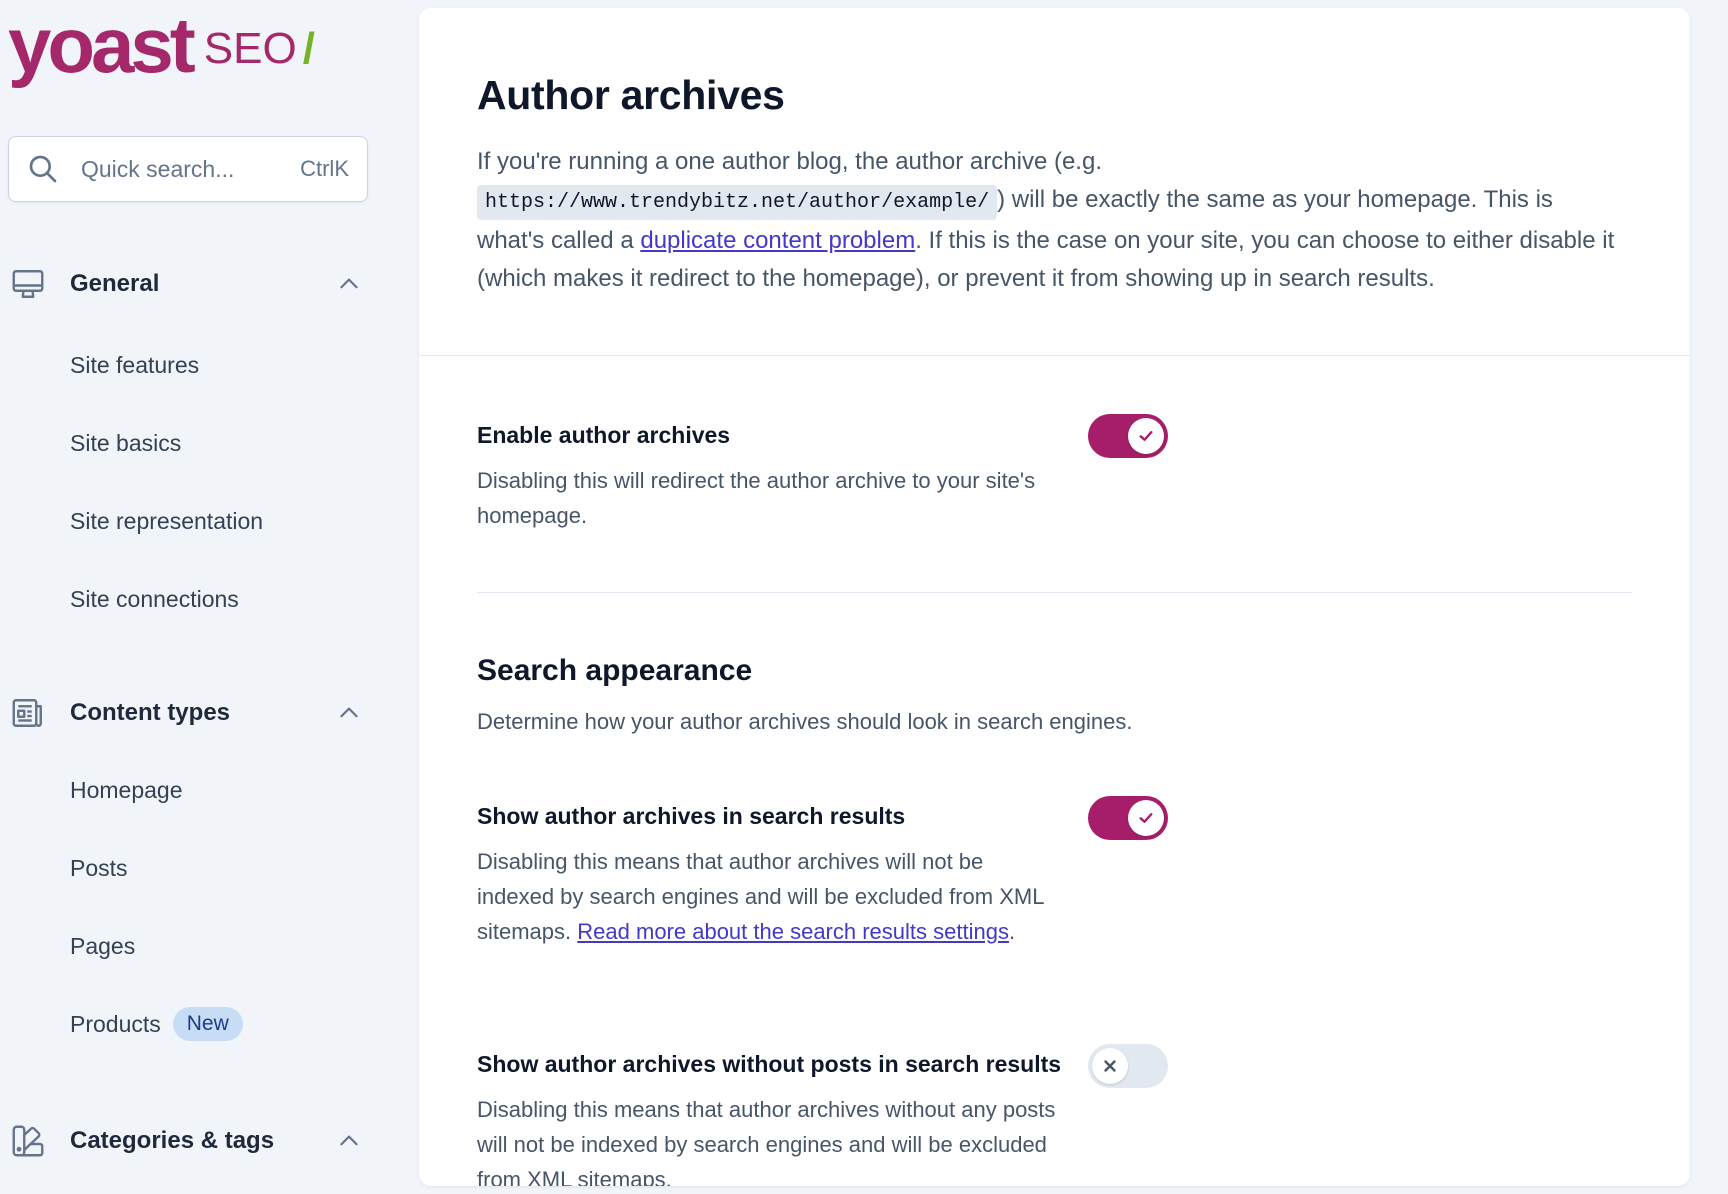 The height and width of the screenshot is (1194, 1728). What do you see at coordinates (691, 816) in the screenshot?
I see `setting-title: Show author archives in search results` at bounding box center [691, 816].